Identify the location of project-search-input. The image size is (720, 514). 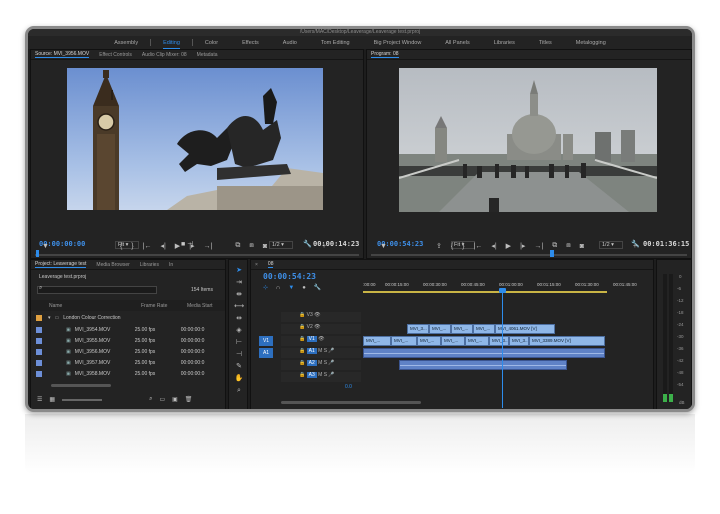
(97, 290).